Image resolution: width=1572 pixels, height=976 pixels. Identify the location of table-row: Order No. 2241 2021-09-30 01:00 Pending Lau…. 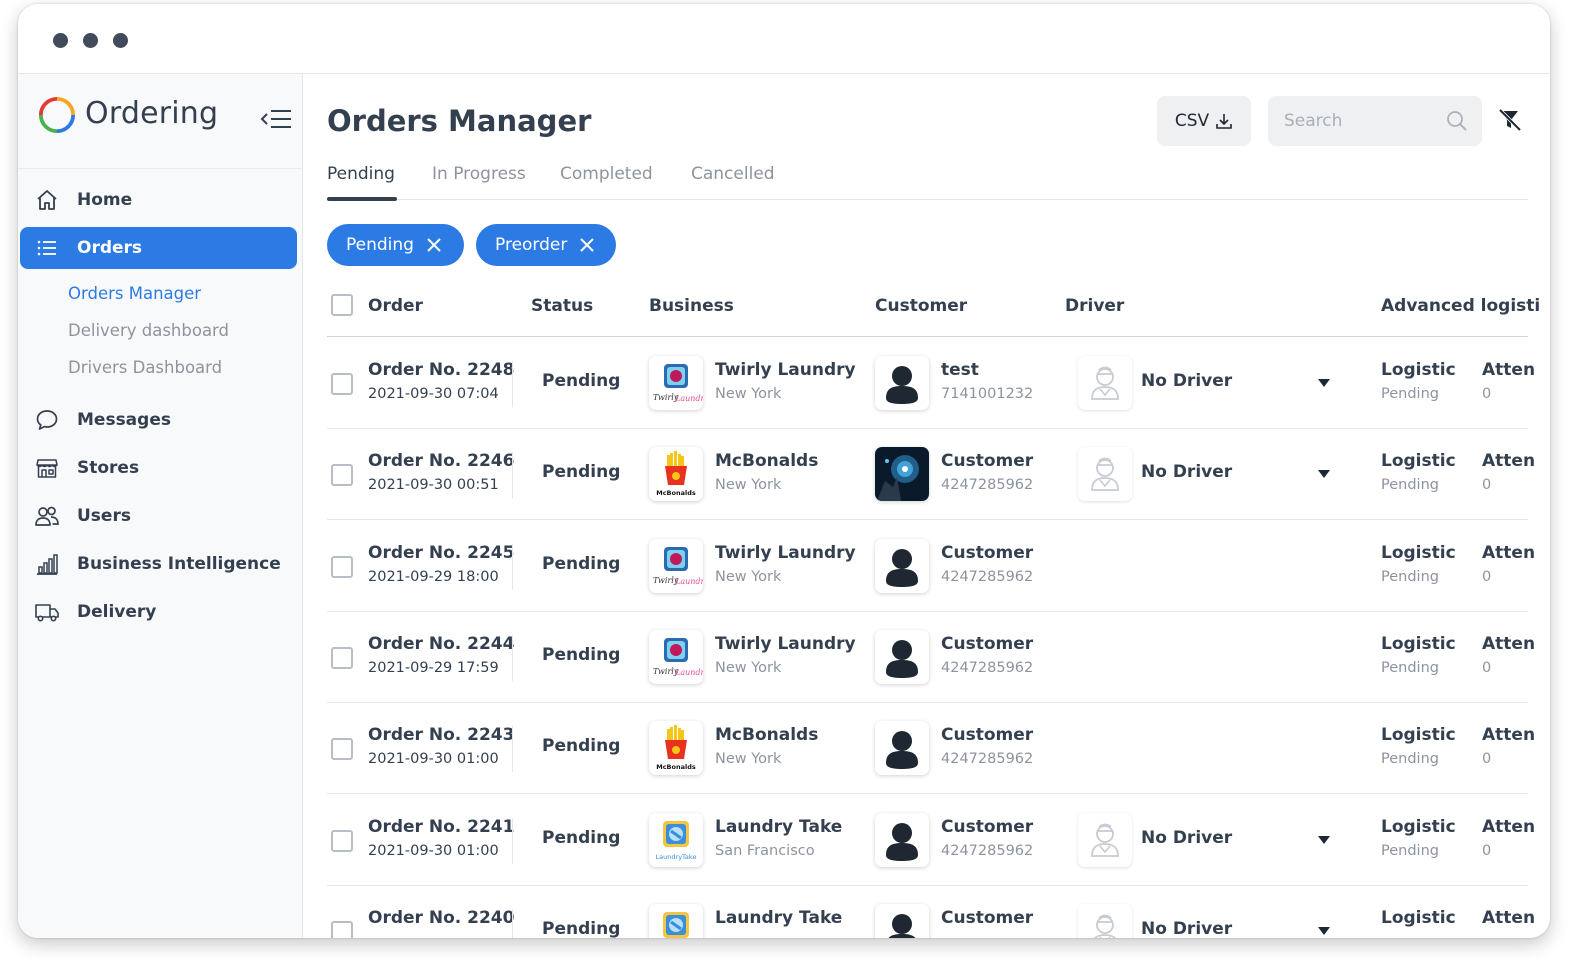
(931, 840).